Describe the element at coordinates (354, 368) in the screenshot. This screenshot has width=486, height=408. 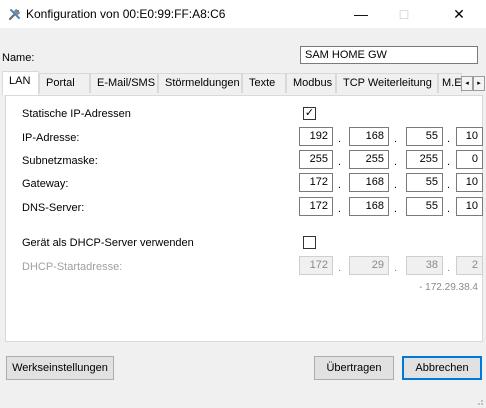
I see `transfer-button: Übertragen` at that location.